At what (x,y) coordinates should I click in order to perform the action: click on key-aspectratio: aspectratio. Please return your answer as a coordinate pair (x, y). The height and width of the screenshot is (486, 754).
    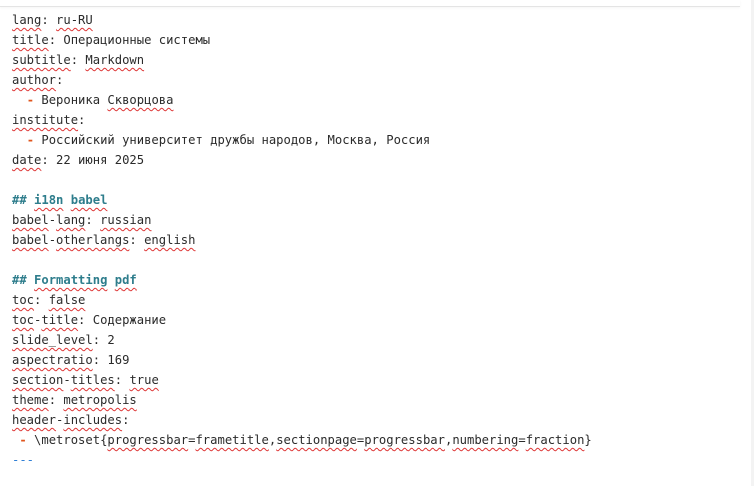
    Looking at the image, I should click on (52, 360).